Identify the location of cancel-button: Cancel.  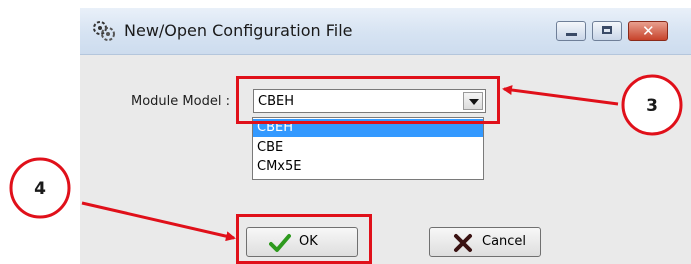
(485, 242).